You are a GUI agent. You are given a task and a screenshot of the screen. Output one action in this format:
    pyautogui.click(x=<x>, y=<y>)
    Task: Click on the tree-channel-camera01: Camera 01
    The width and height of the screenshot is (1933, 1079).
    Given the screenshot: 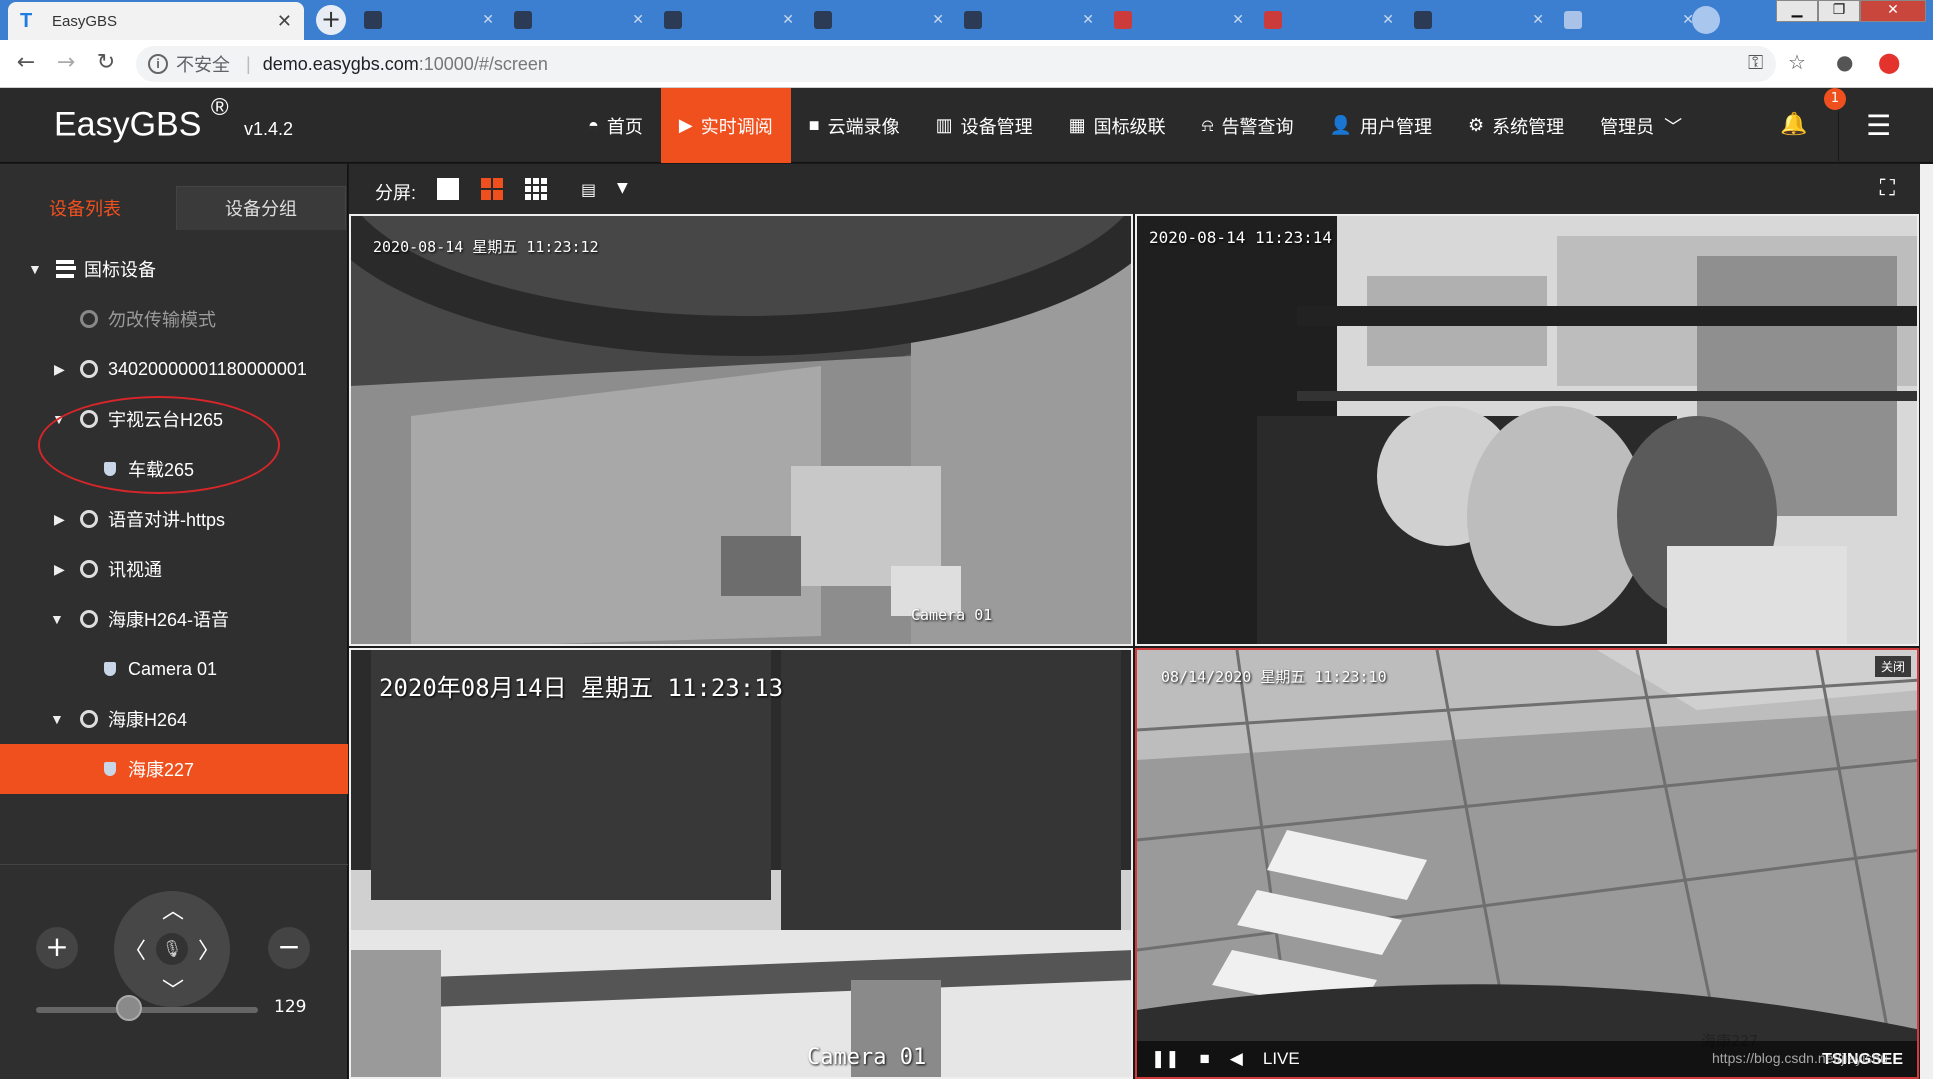 What is the action you would take?
    pyautogui.click(x=174, y=669)
    